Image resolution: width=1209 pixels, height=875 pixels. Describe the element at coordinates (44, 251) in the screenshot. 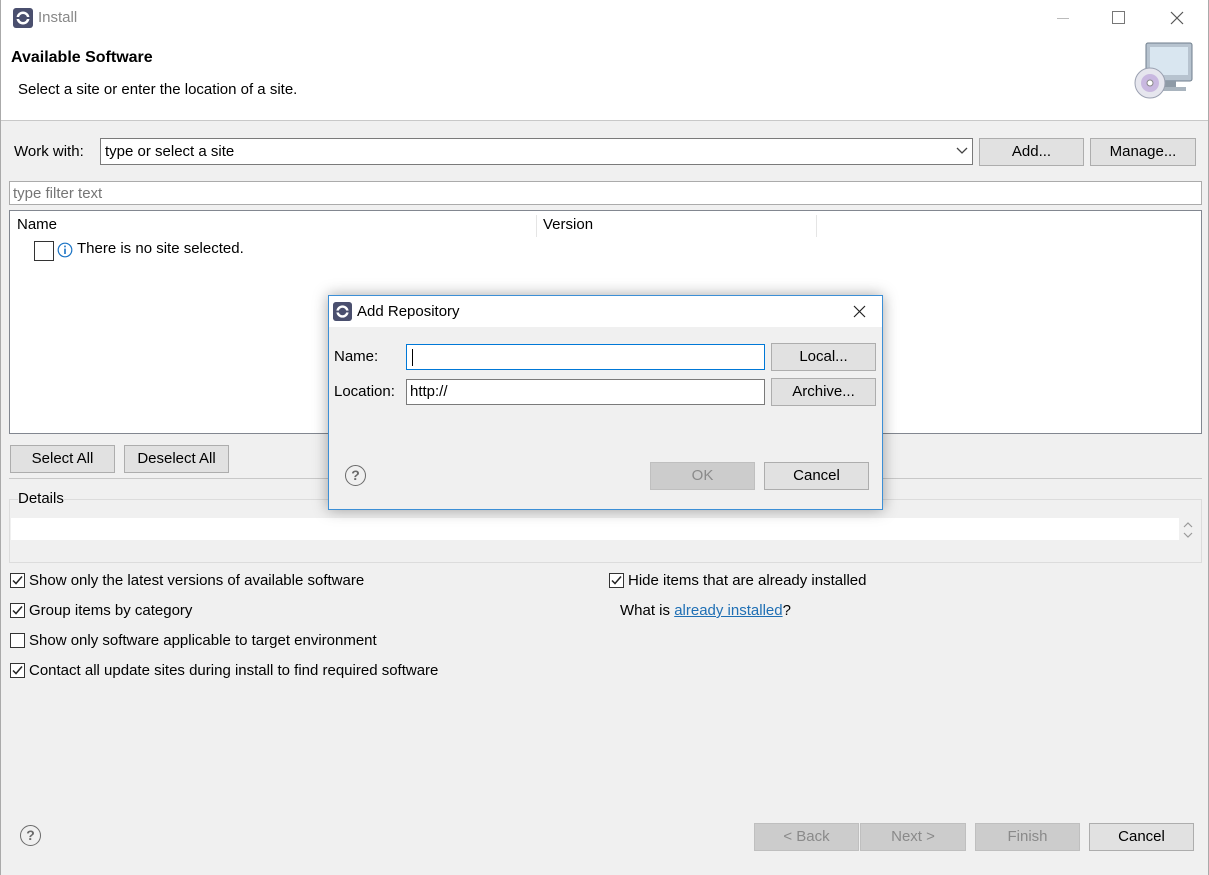

I see `row-checkbox` at that location.